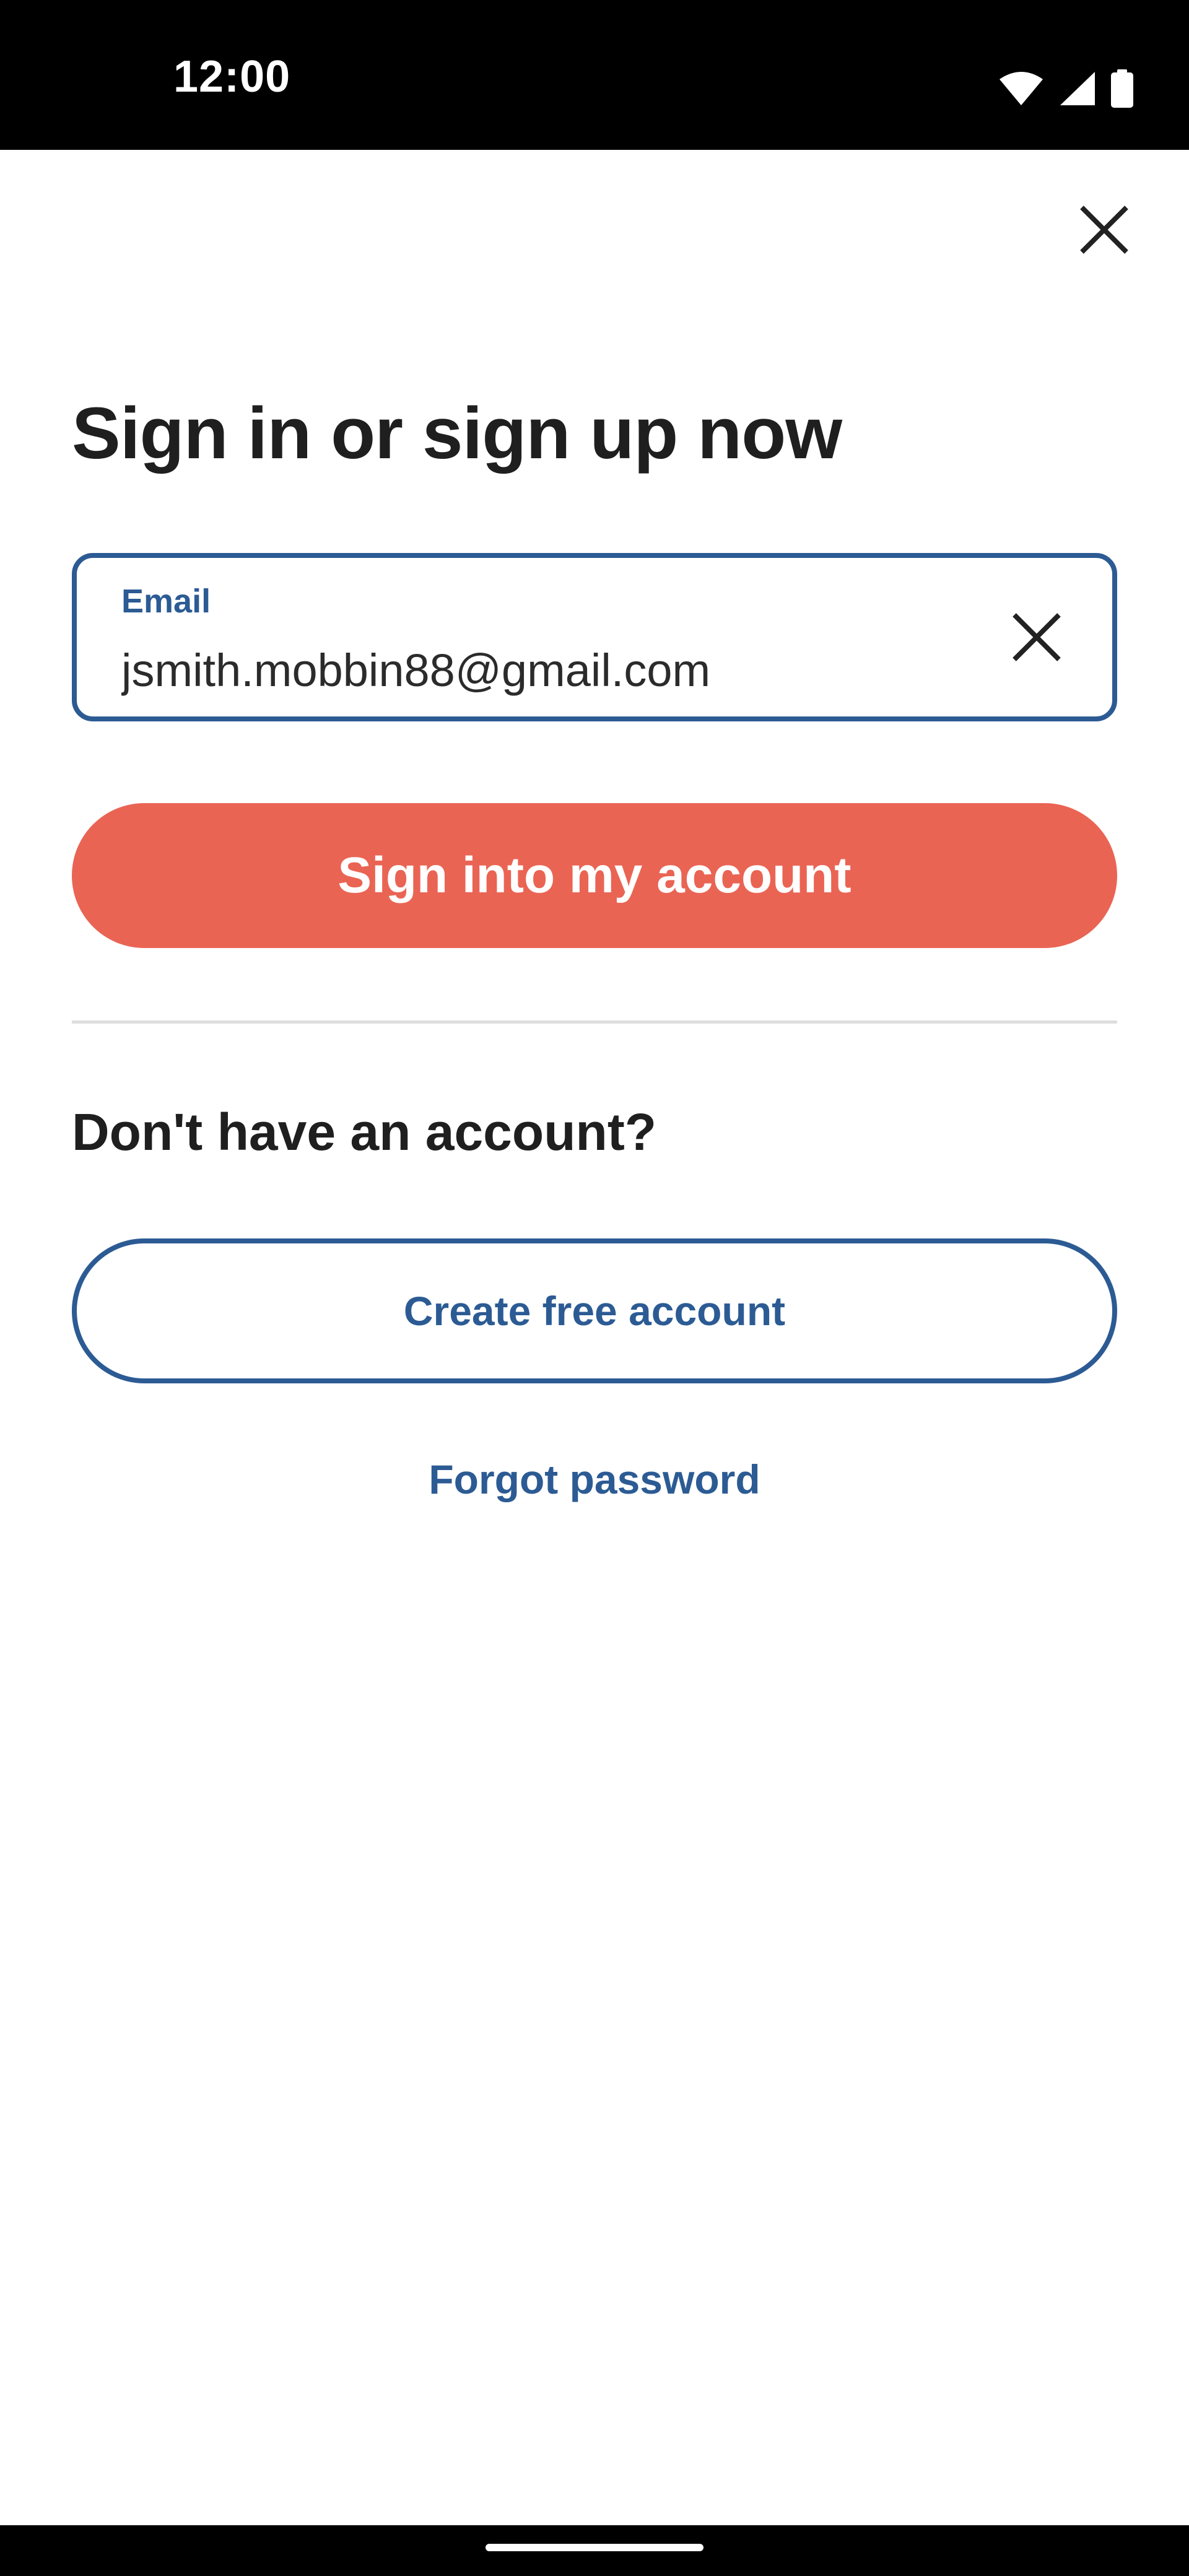 This screenshot has width=1189, height=2576. What do you see at coordinates (523, 670) in the screenshot?
I see `email-input` at bounding box center [523, 670].